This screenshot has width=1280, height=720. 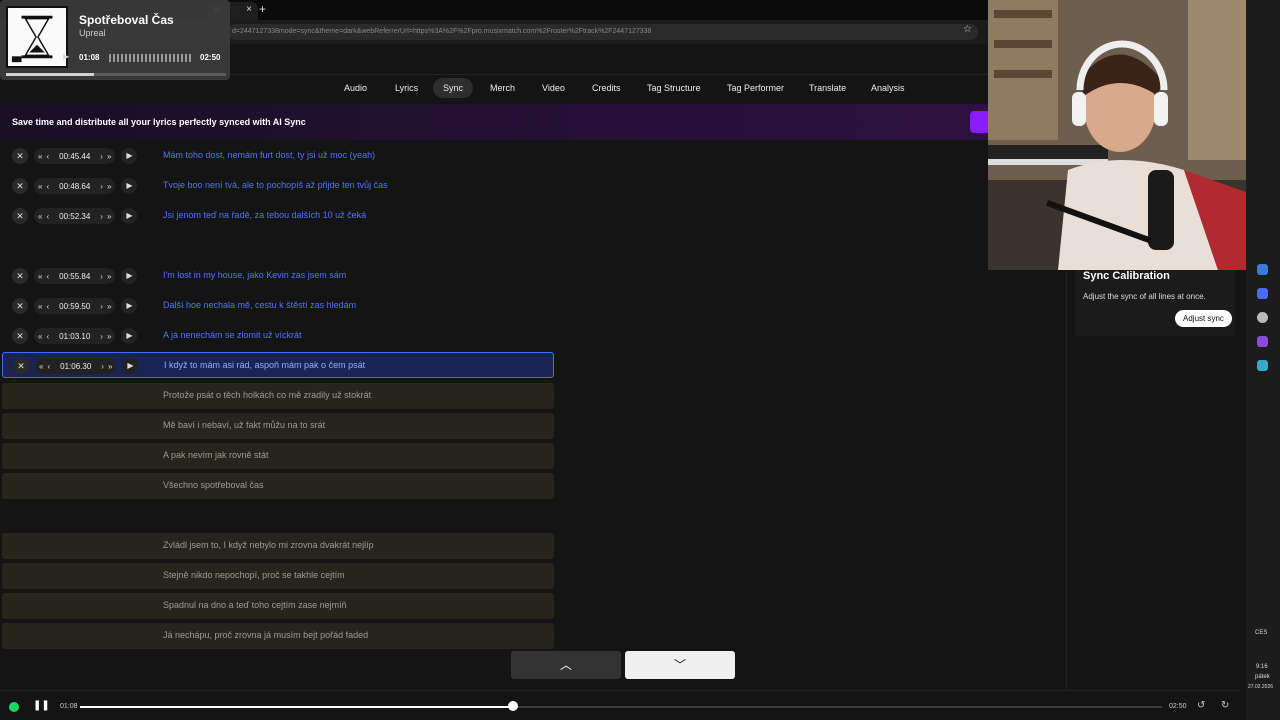 What do you see at coordinates (66, 56) in the screenshot?
I see `media-play-icon: ▶` at bounding box center [66, 56].